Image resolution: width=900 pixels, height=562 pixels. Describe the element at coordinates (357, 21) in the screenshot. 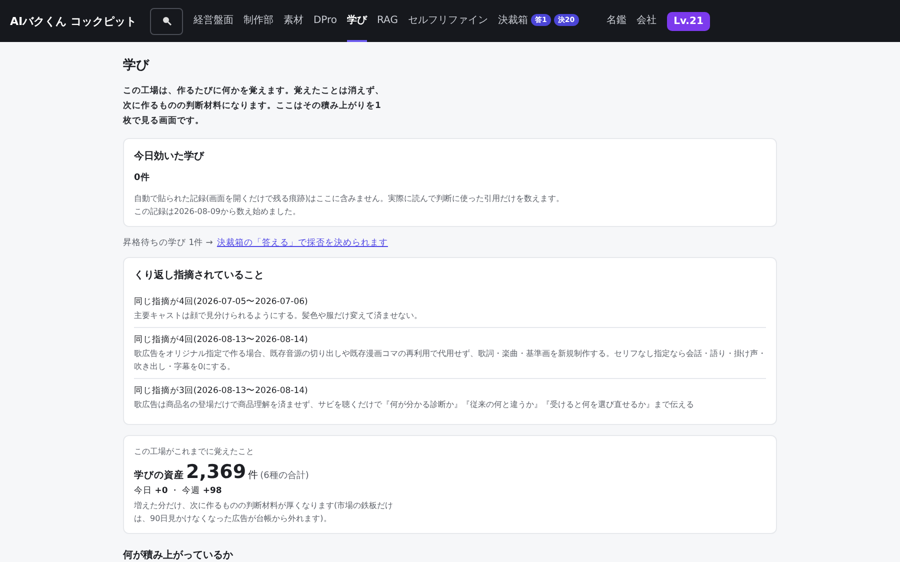

I see `nav-tab: 学び` at that location.